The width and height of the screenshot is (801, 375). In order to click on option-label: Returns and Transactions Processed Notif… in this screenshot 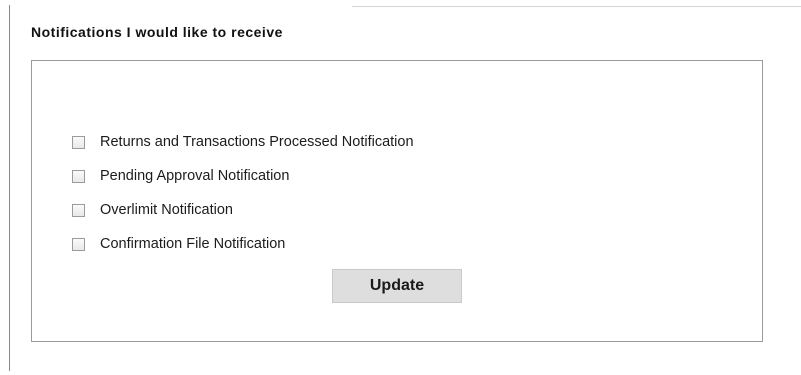, I will do `click(257, 142)`.